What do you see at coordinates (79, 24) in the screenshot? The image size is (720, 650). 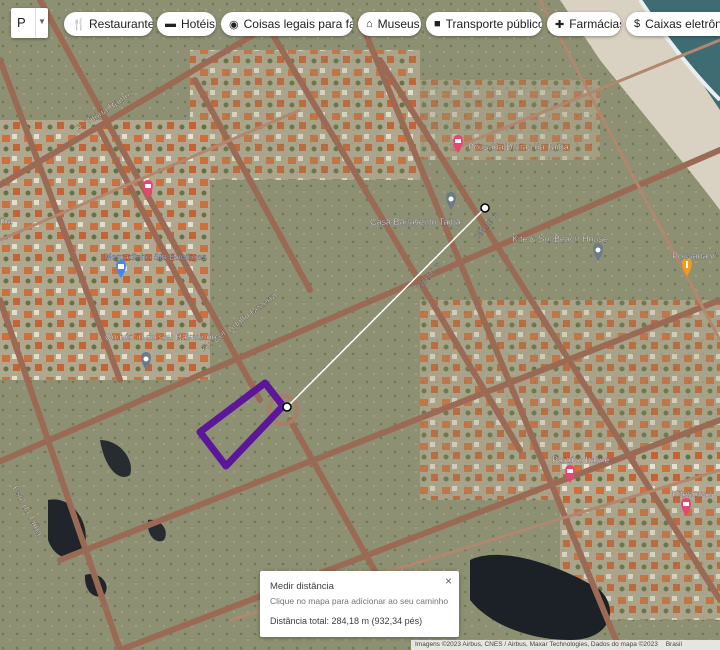 I see `fork-knife-icon: 🍴` at bounding box center [79, 24].